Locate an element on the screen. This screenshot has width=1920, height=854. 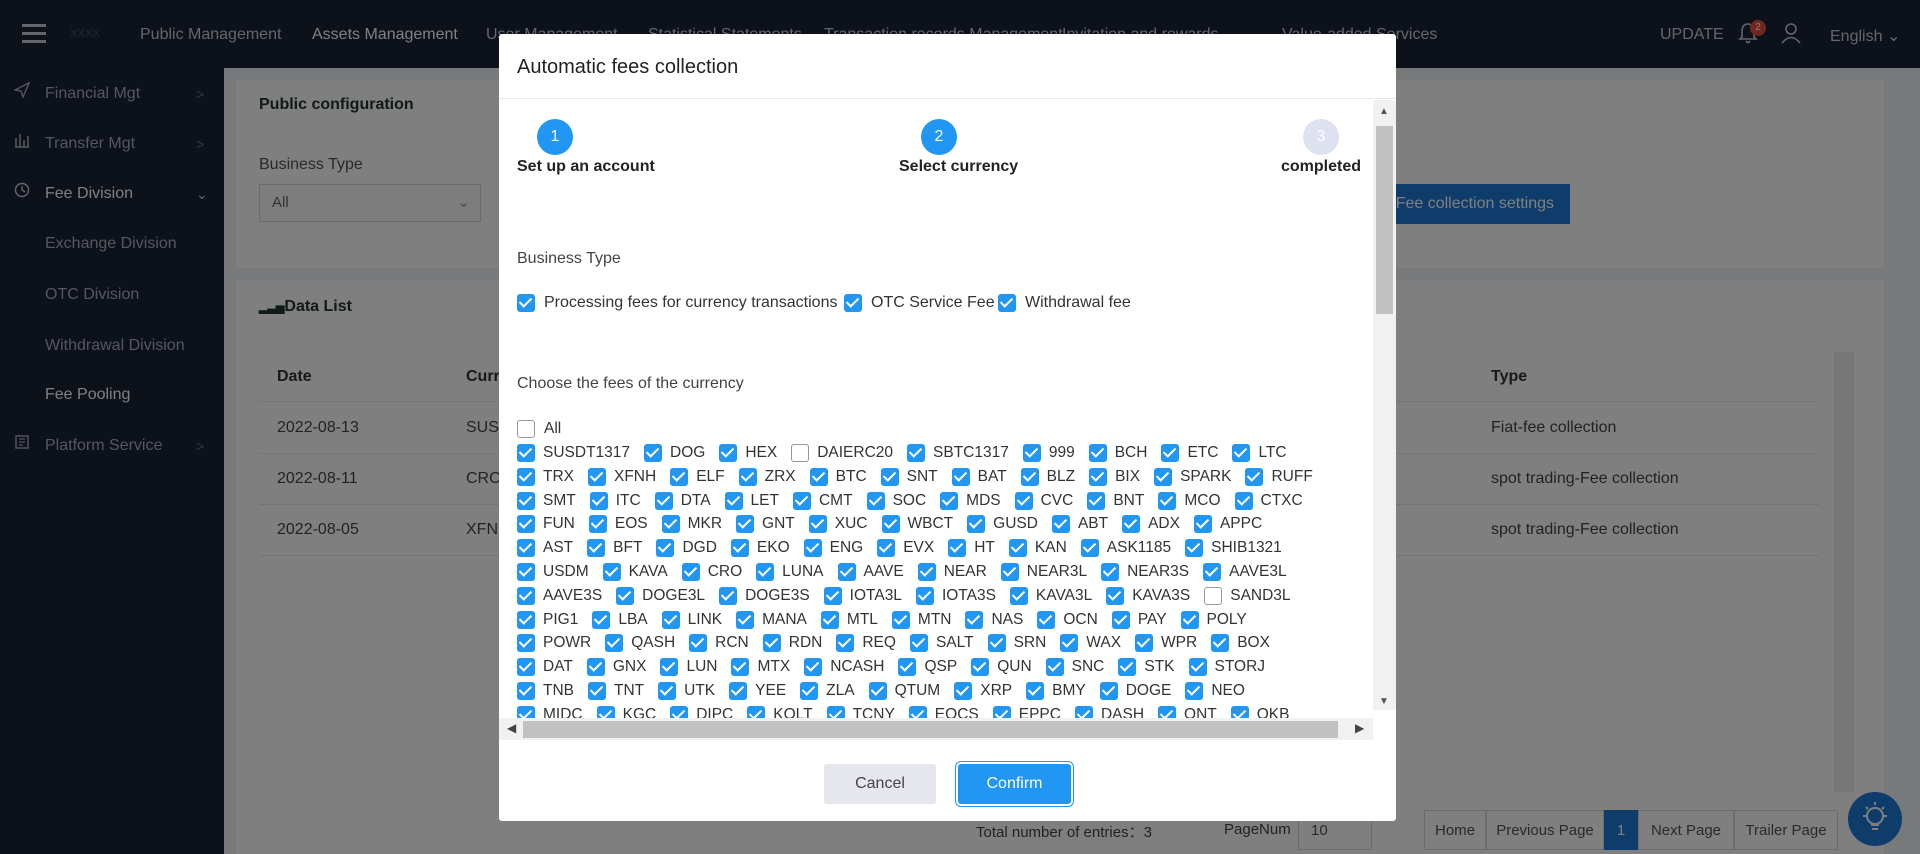
currency-checkbox: SBTC1317 is located at coordinates (958, 453).